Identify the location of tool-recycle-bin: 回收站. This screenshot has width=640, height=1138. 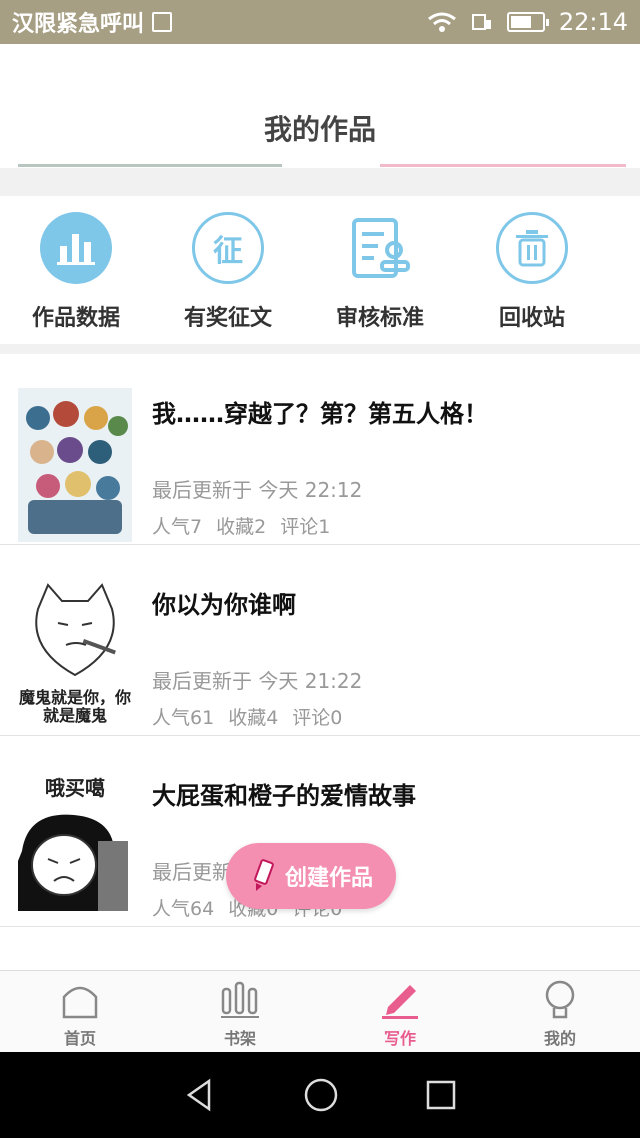
(532, 270).